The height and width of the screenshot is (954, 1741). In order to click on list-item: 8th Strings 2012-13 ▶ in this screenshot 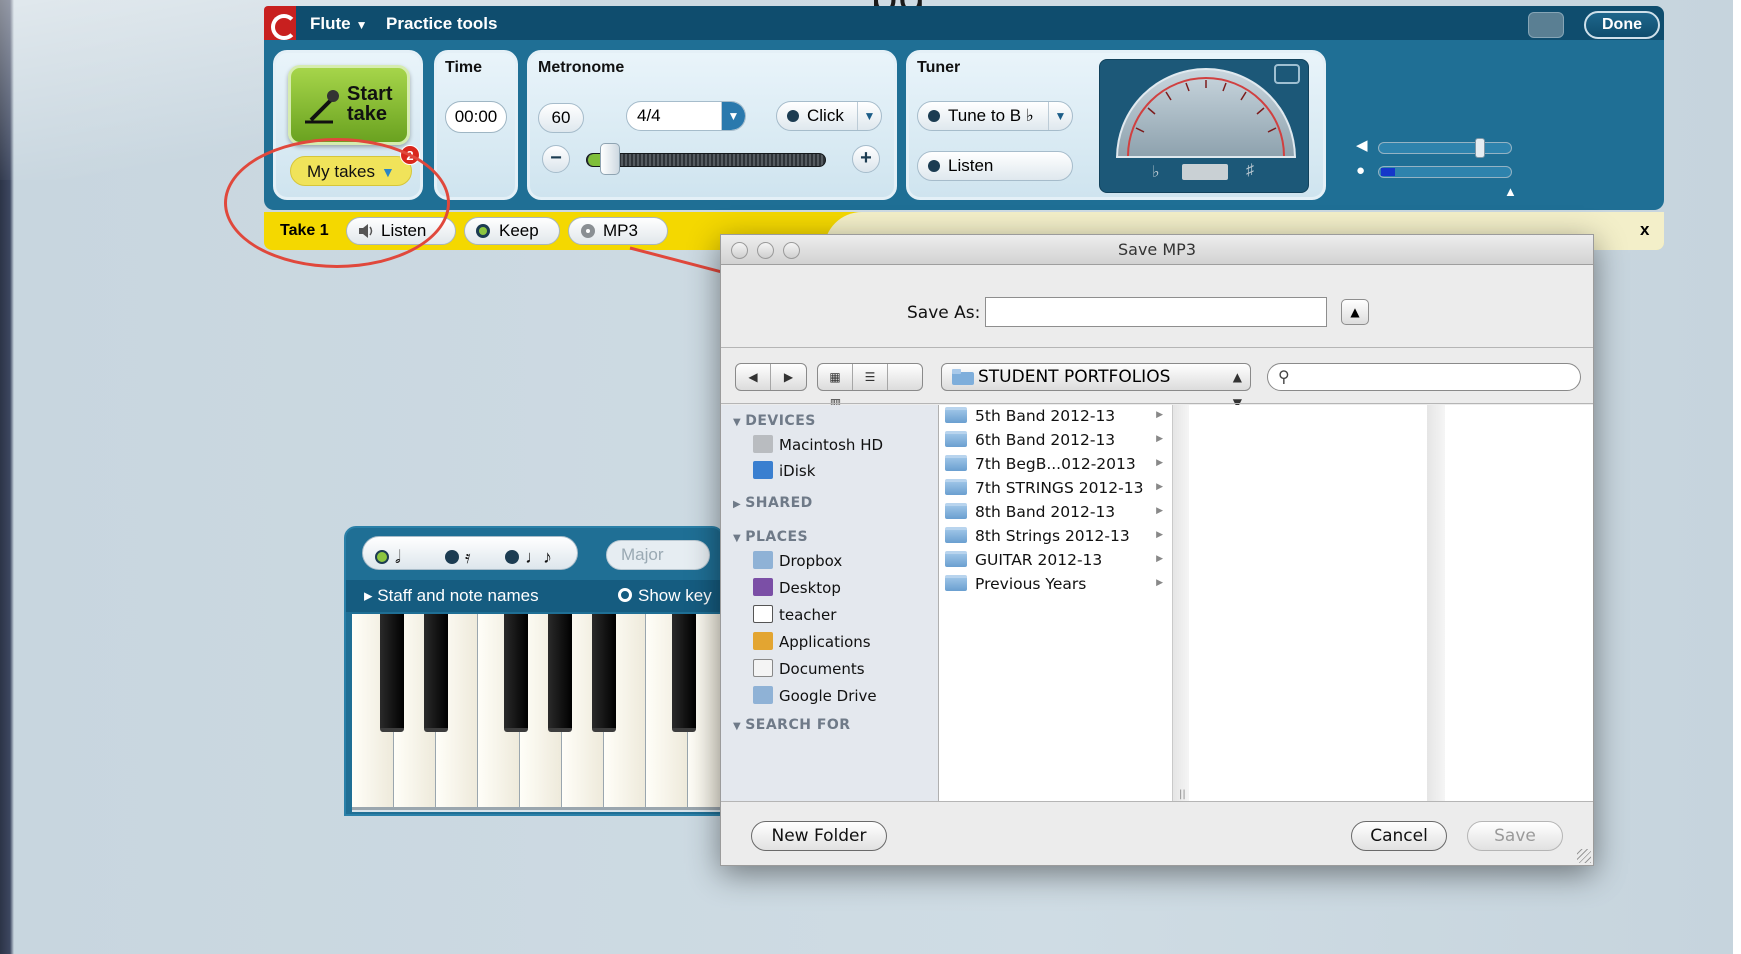, I will do `click(1056, 539)`.